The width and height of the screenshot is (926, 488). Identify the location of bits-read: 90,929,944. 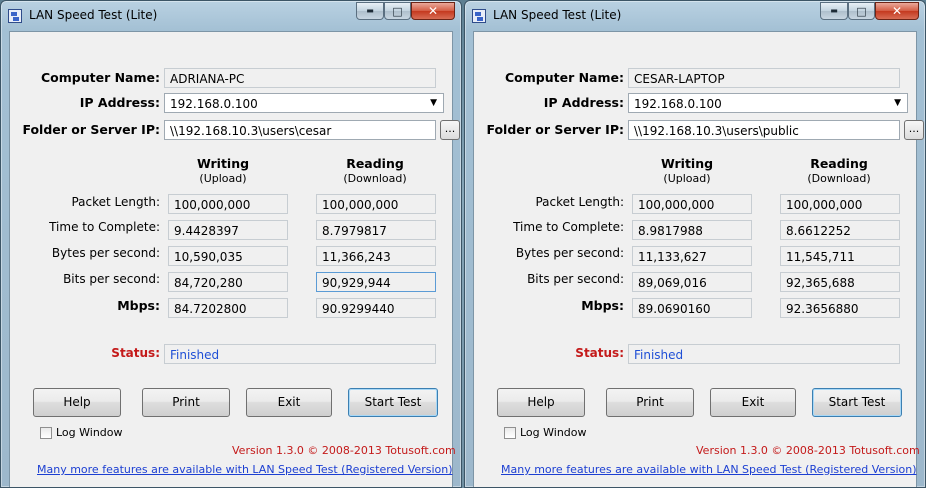
(376, 282).